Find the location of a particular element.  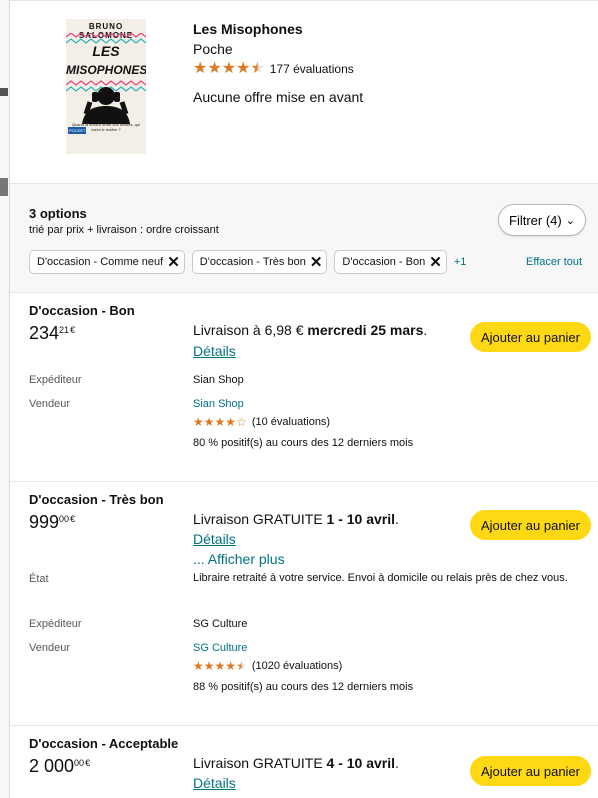

seller-link: Sian Shop is located at coordinates (218, 404).